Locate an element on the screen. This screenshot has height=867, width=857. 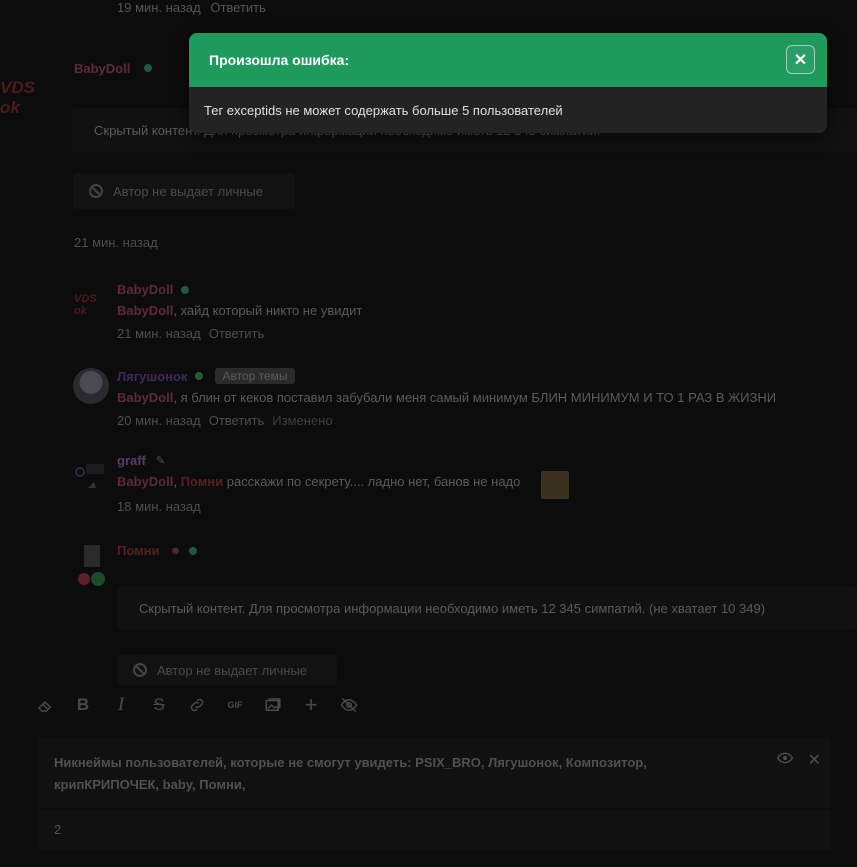
post-avatar: VDS ok is located at coordinates (26, 97).